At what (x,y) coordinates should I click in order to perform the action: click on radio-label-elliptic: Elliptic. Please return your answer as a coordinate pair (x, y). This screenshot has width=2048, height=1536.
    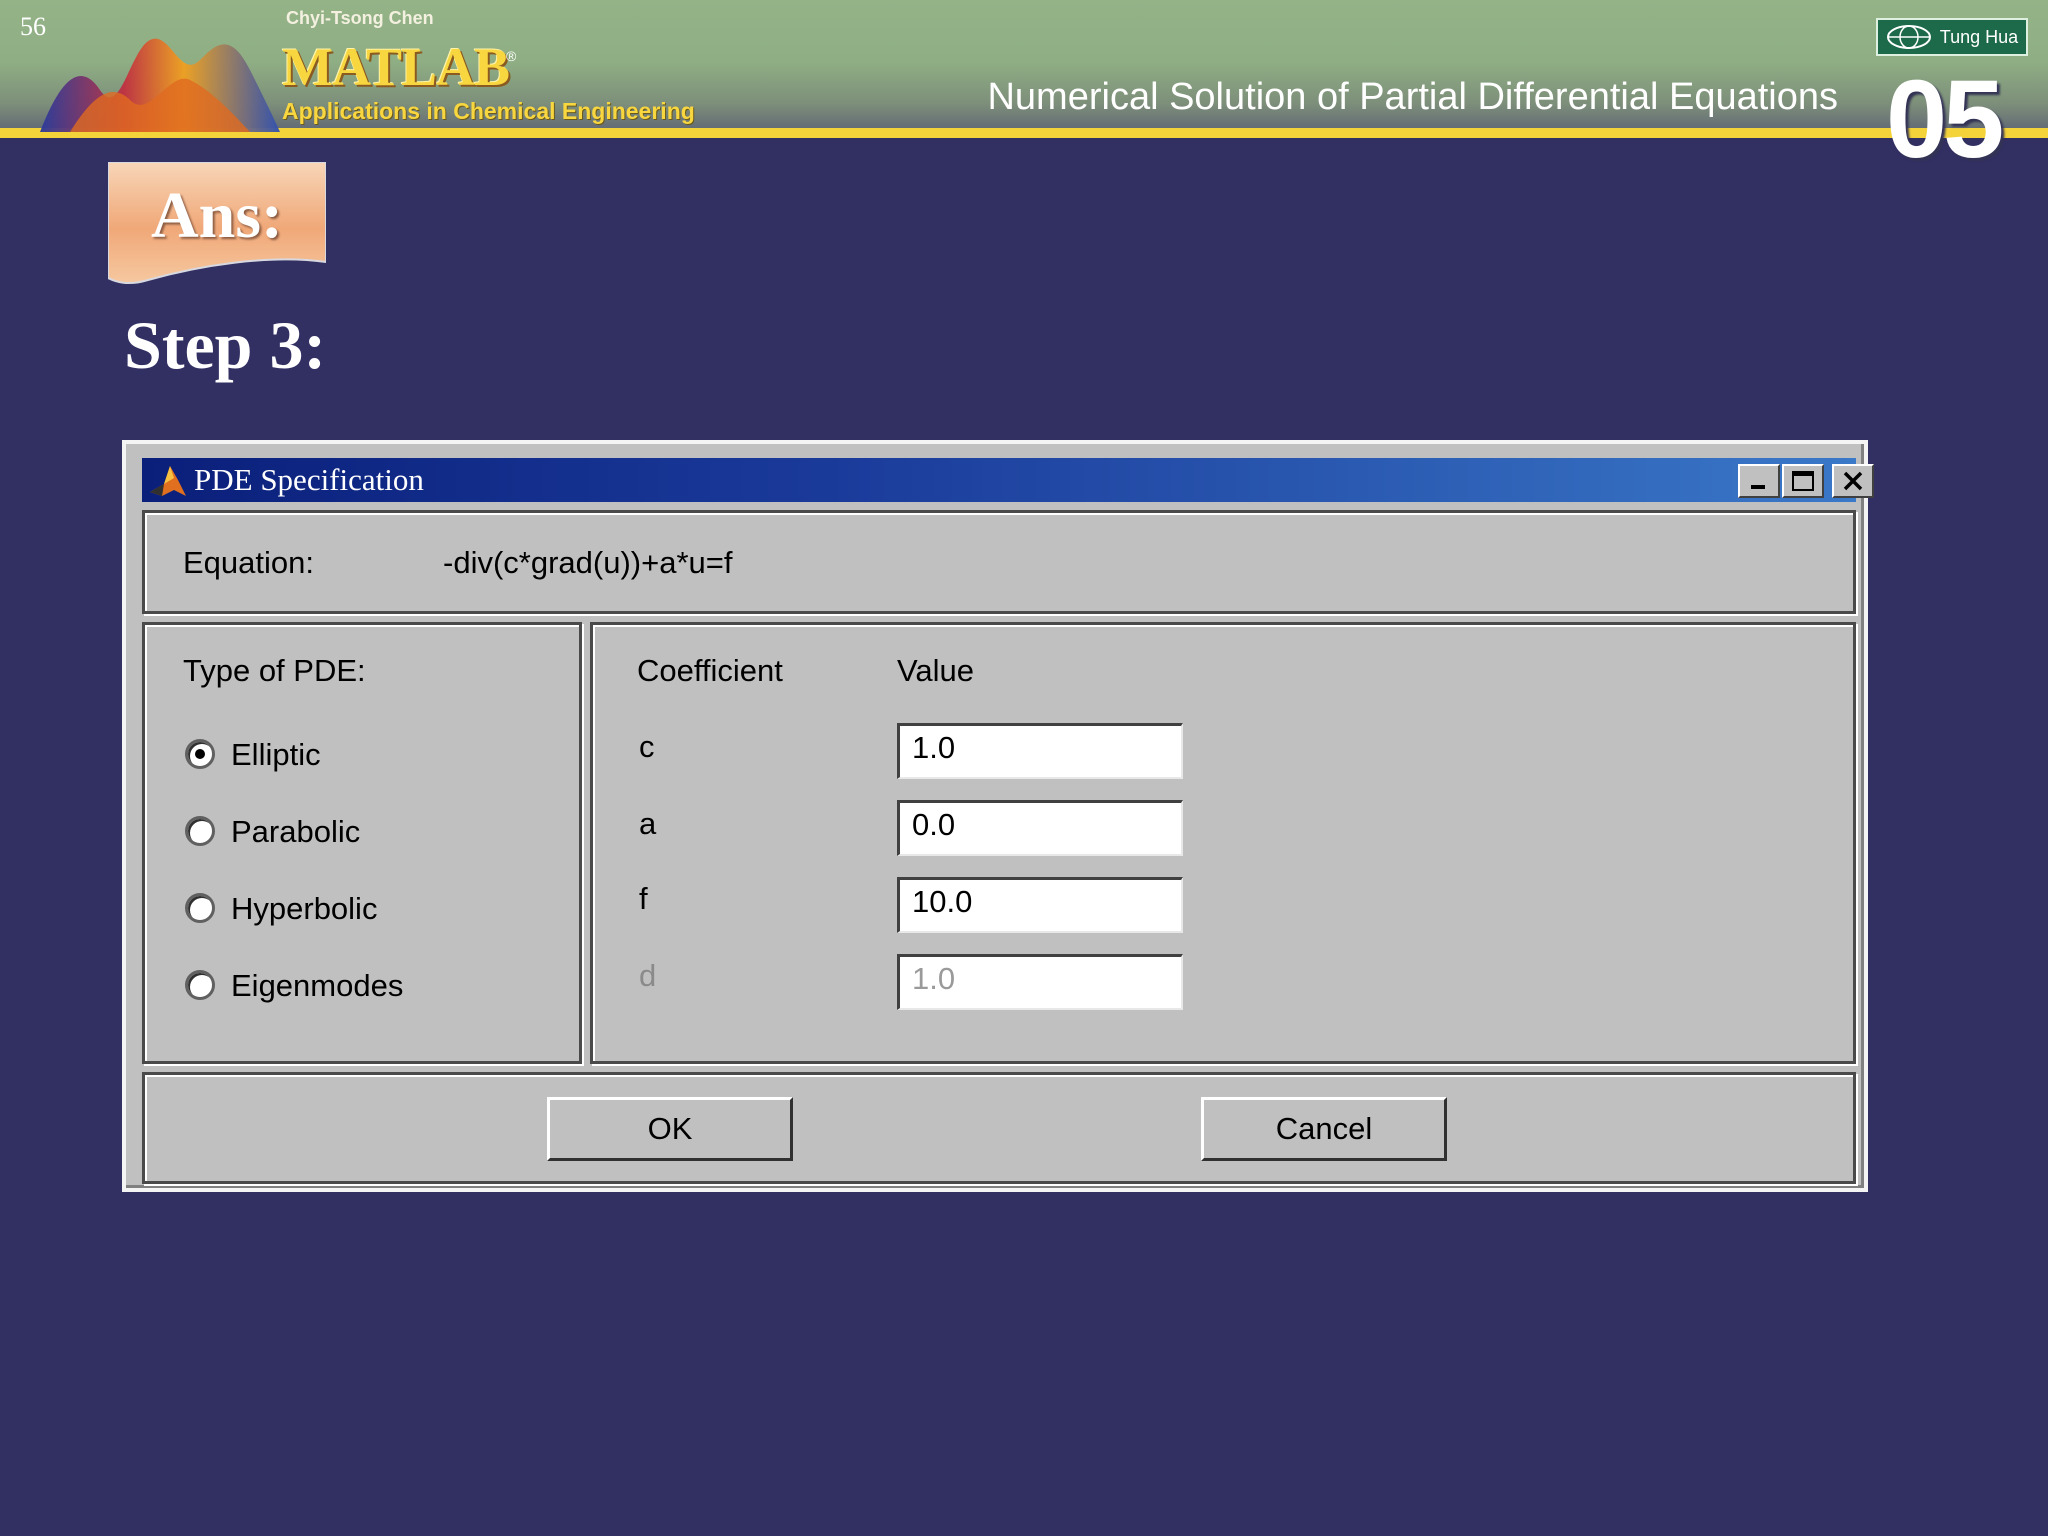
    Looking at the image, I should click on (276, 755).